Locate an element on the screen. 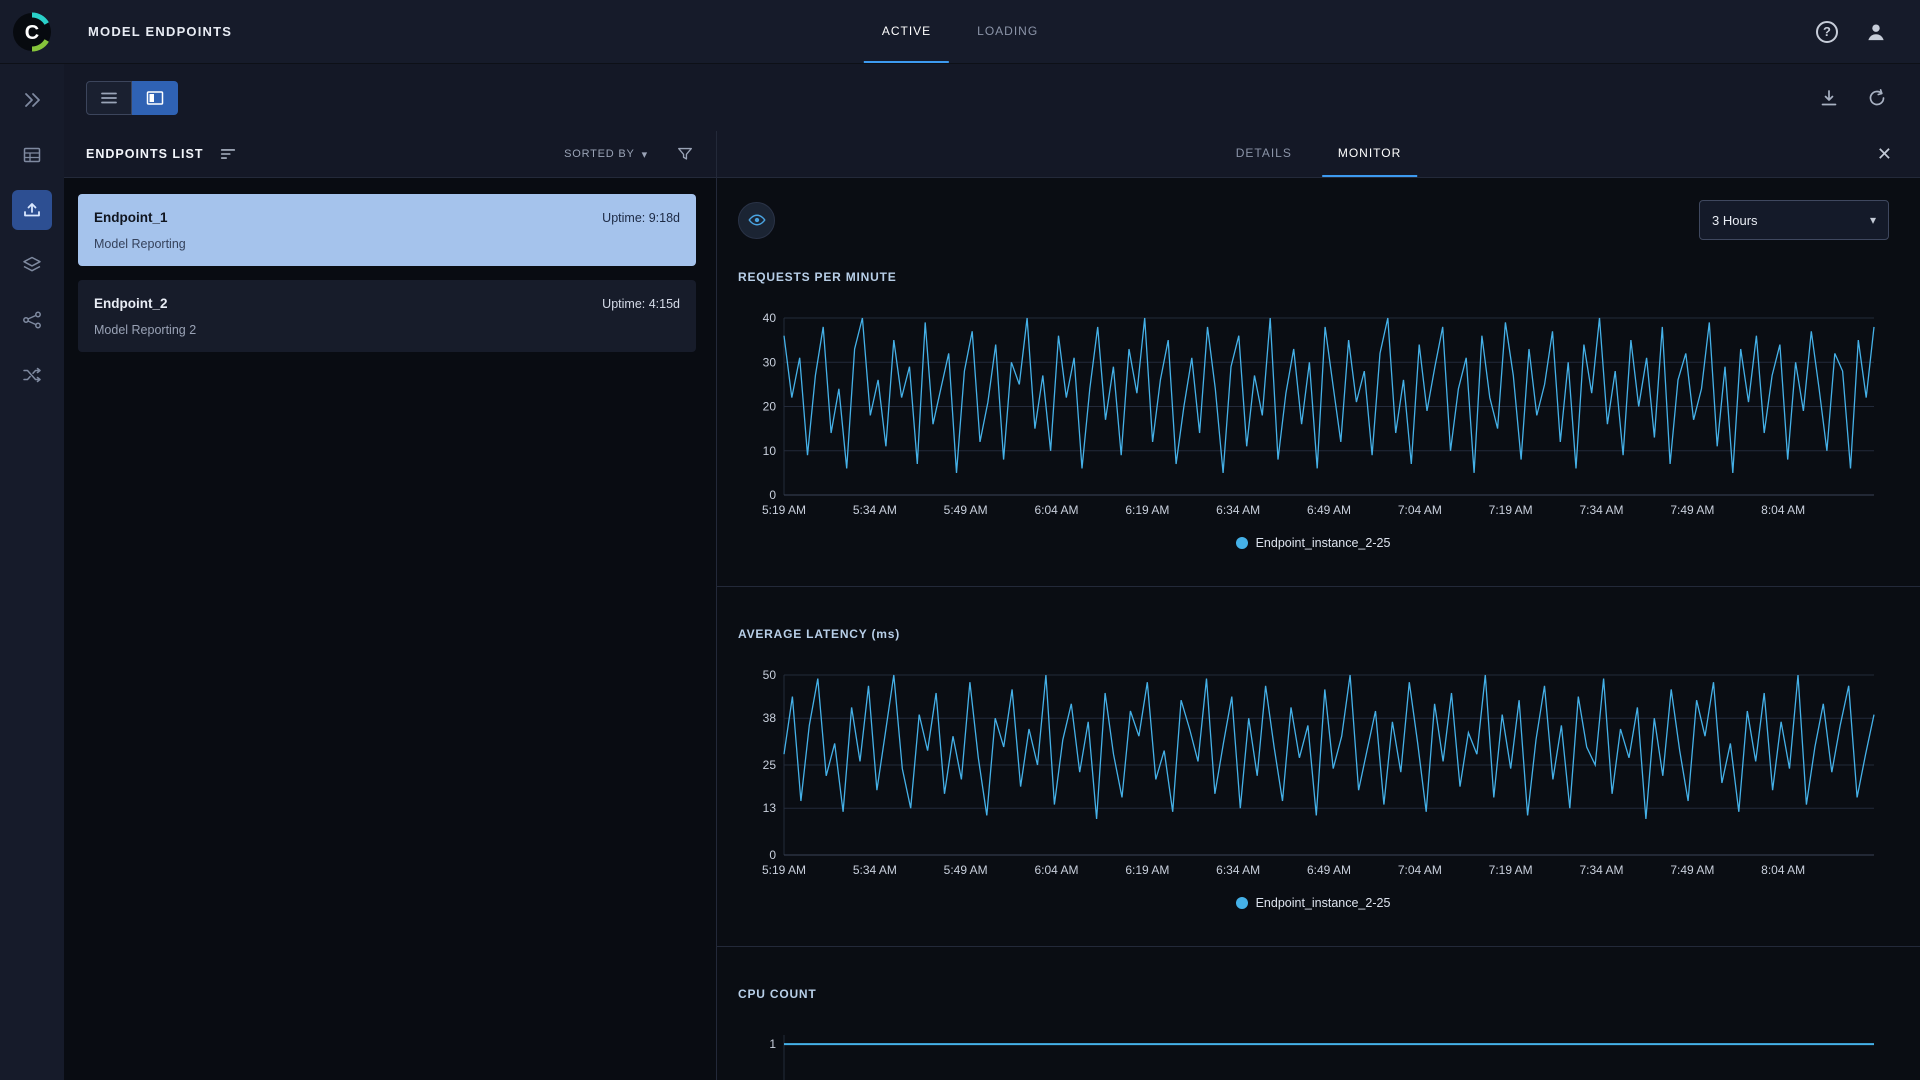  chart-title-cpu: CPU COUNT is located at coordinates (777, 994).